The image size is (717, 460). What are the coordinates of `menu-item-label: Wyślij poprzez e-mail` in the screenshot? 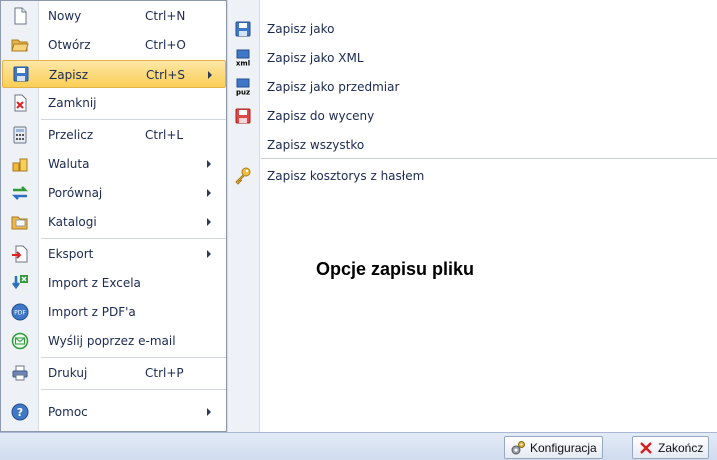 It's located at (112, 341).